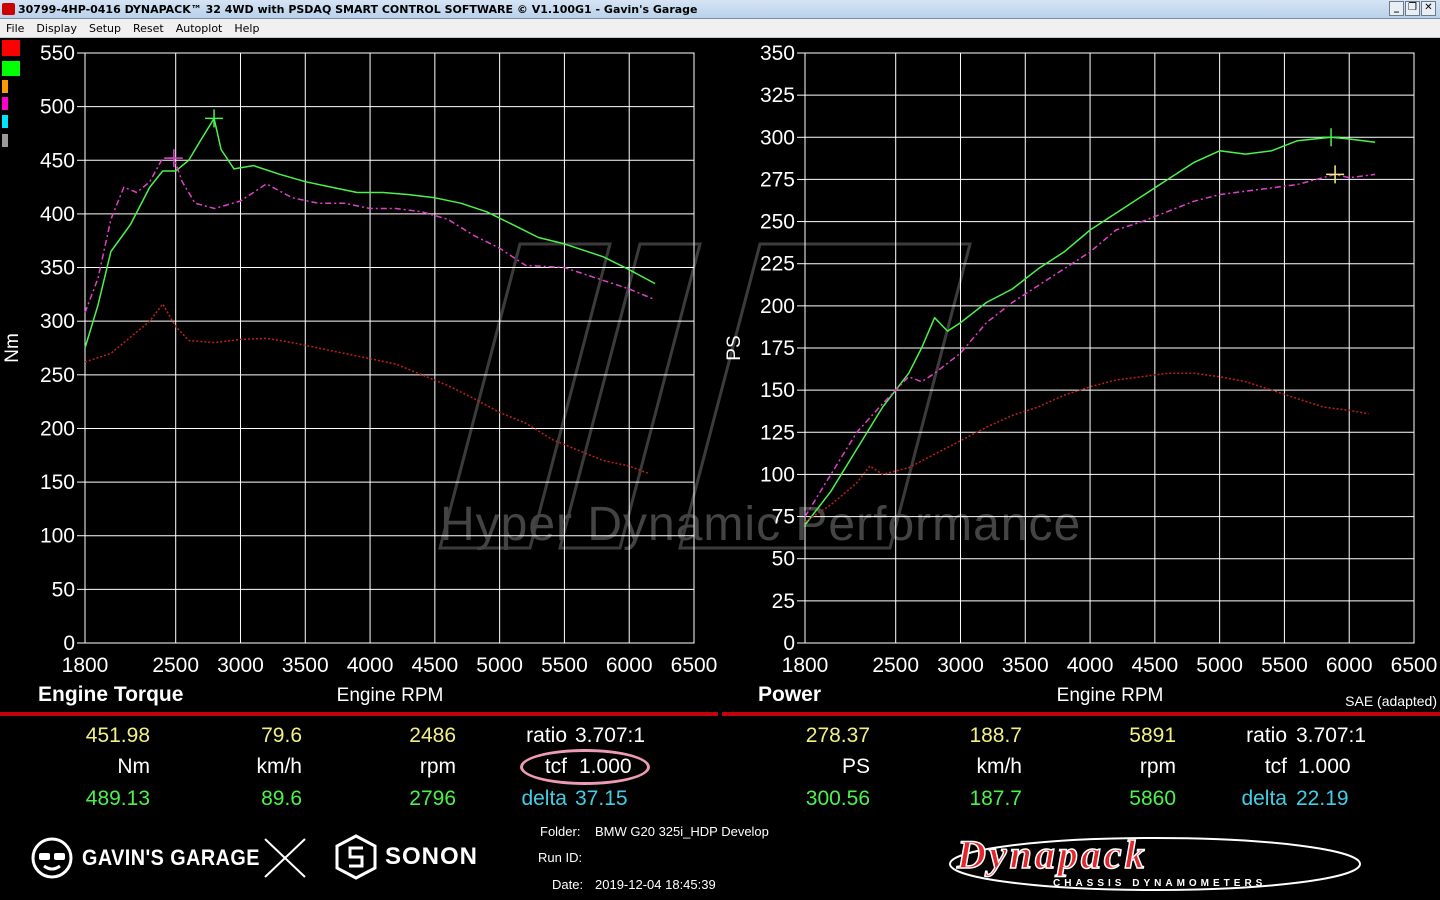 The height and width of the screenshot is (900, 1440). What do you see at coordinates (544, 798) in the screenshot?
I see `torque-delta-label: delta` at bounding box center [544, 798].